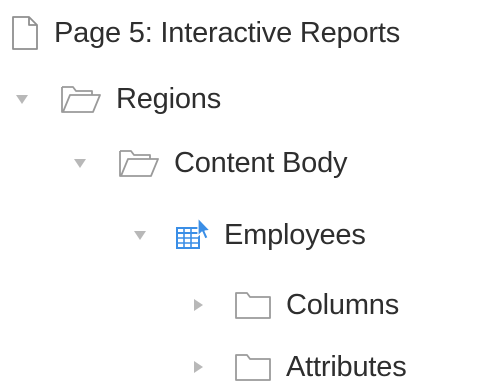 The height and width of the screenshot is (392, 484). I want to click on tree-node-employees: Employees, so click(249, 235).